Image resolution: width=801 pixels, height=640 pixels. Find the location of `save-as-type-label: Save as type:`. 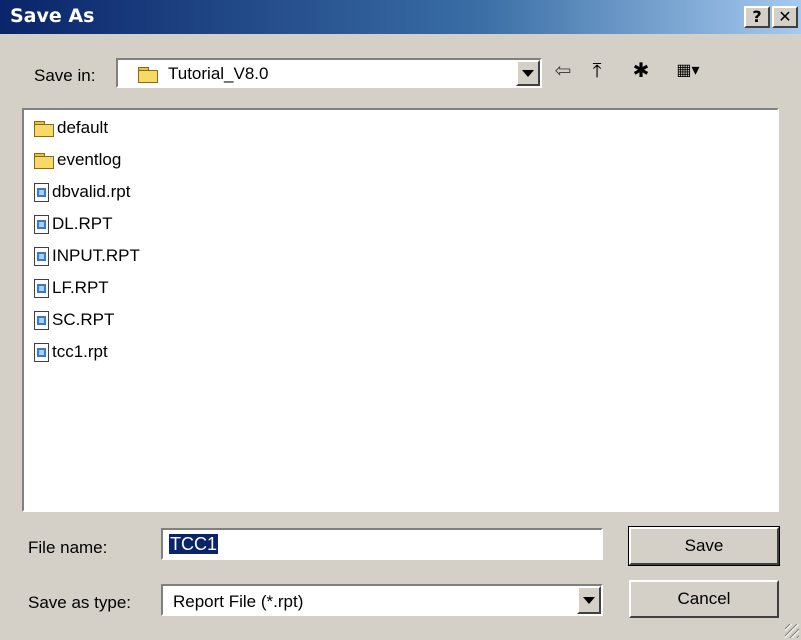

save-as-type-label: Save as type: is located at coordinates (80, 602).